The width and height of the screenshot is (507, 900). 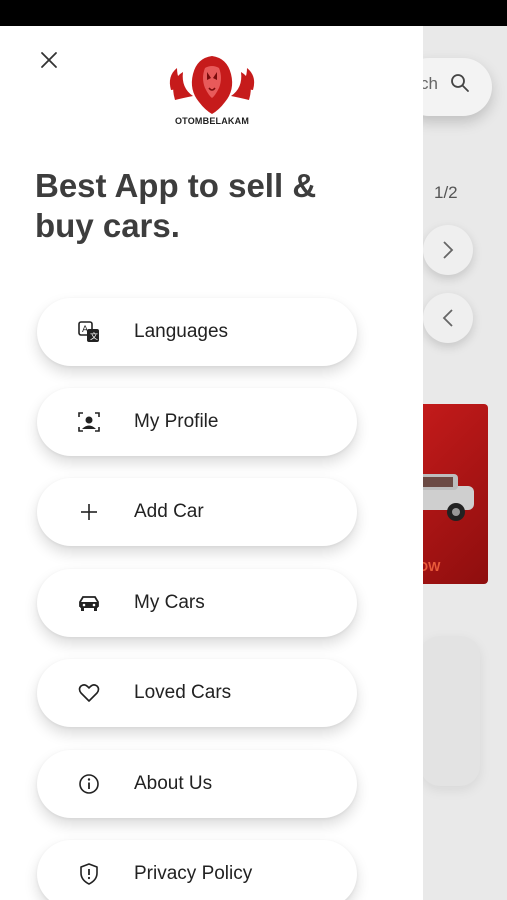 I want to click on background-pager: 1/2, so click(x=446, y=192).